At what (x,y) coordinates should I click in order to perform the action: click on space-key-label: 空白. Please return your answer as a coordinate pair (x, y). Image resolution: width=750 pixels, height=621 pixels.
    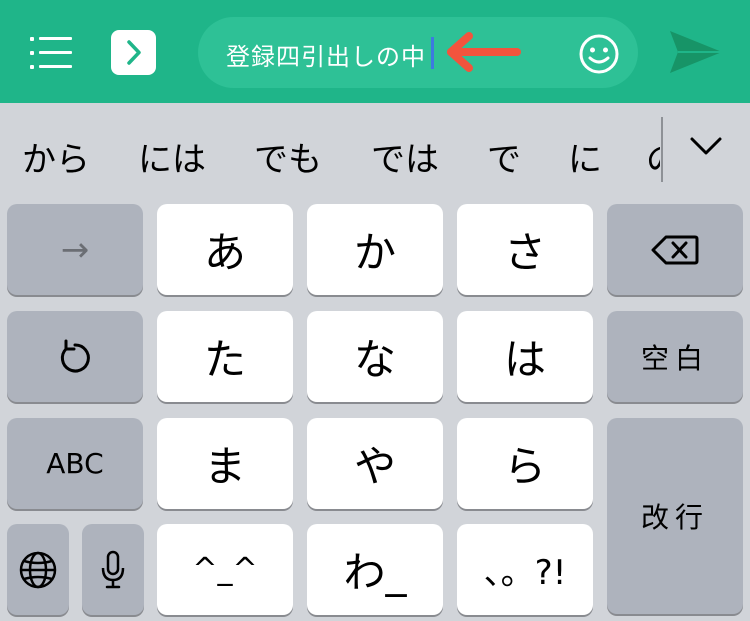
    Looking at the image, I should click on (674, 358).